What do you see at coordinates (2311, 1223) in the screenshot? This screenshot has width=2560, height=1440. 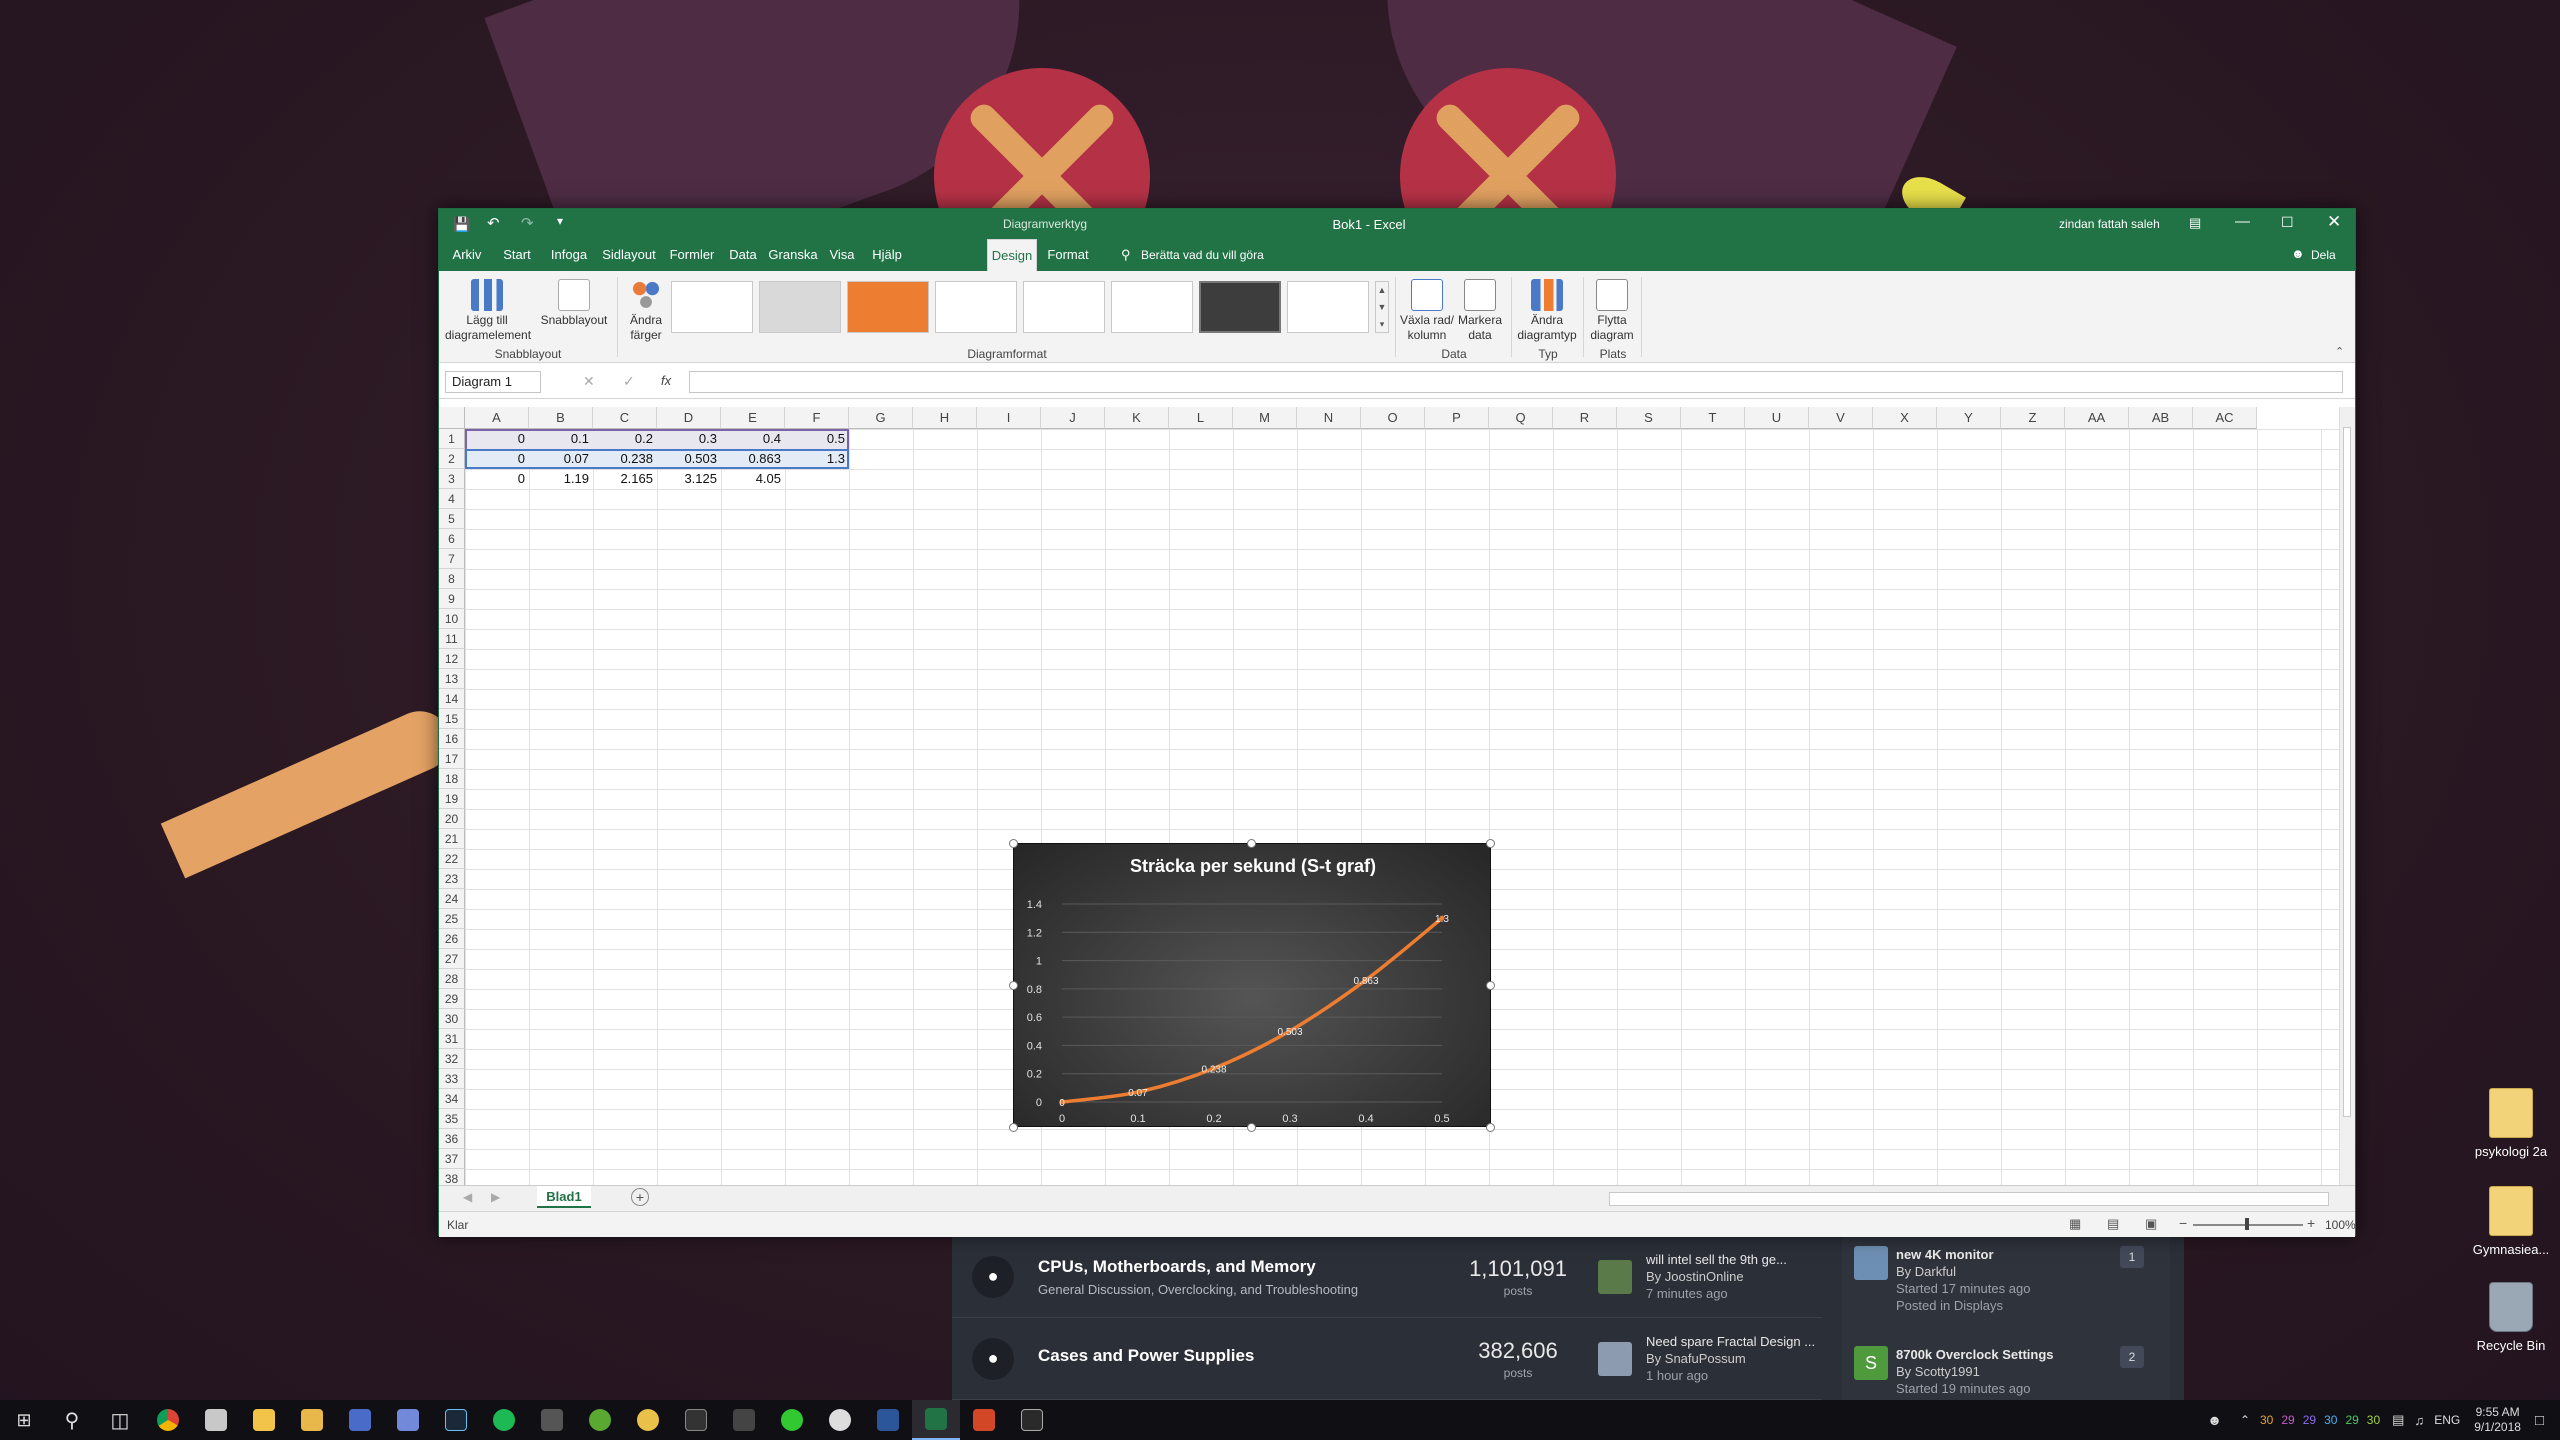 I see `zoom-in-icon: +` at bounding box center [2311, 1223].